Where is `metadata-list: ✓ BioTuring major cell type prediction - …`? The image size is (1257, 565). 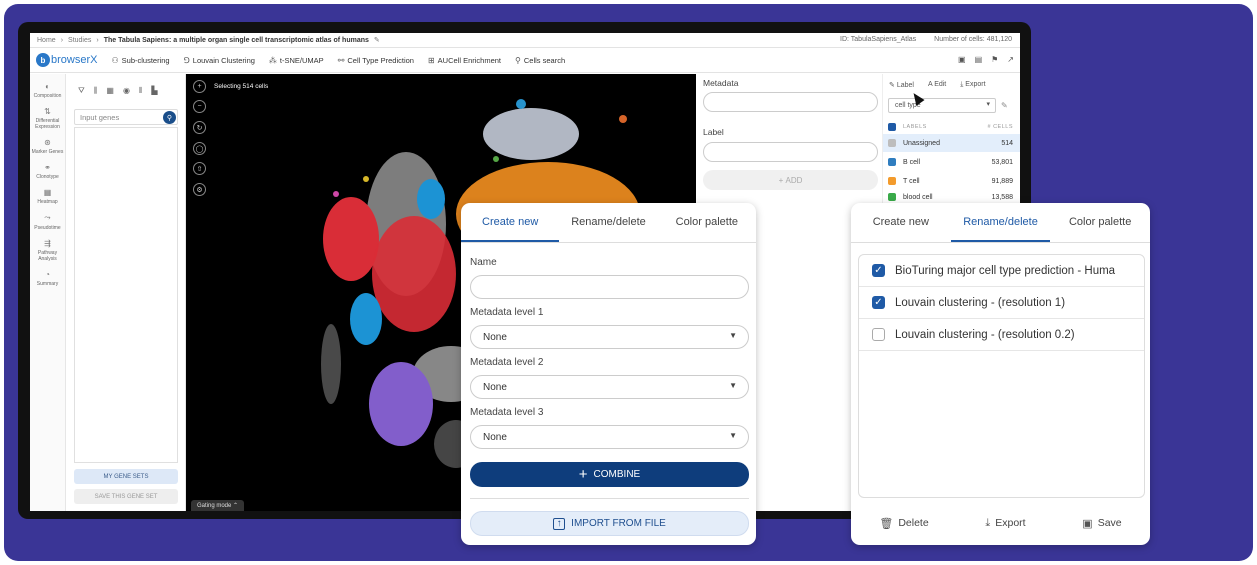 metadata-list: ✓ BioTuring major cell type prediction - … is located at coordinates (1001, 376).